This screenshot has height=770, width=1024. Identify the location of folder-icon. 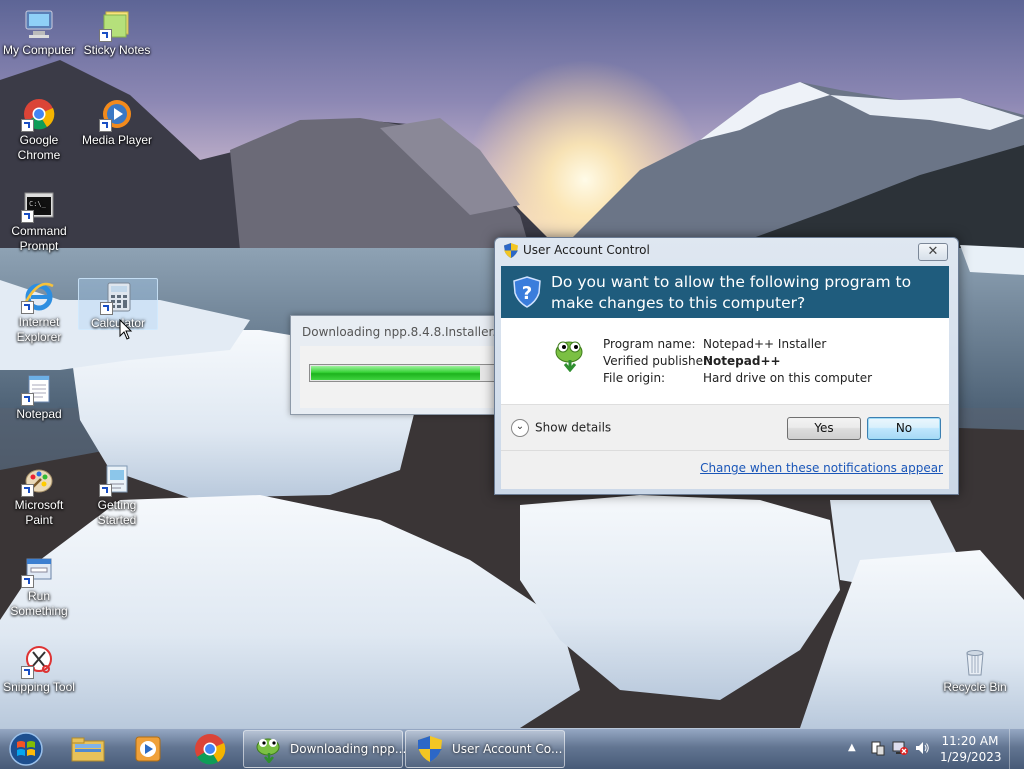
(88, 749).